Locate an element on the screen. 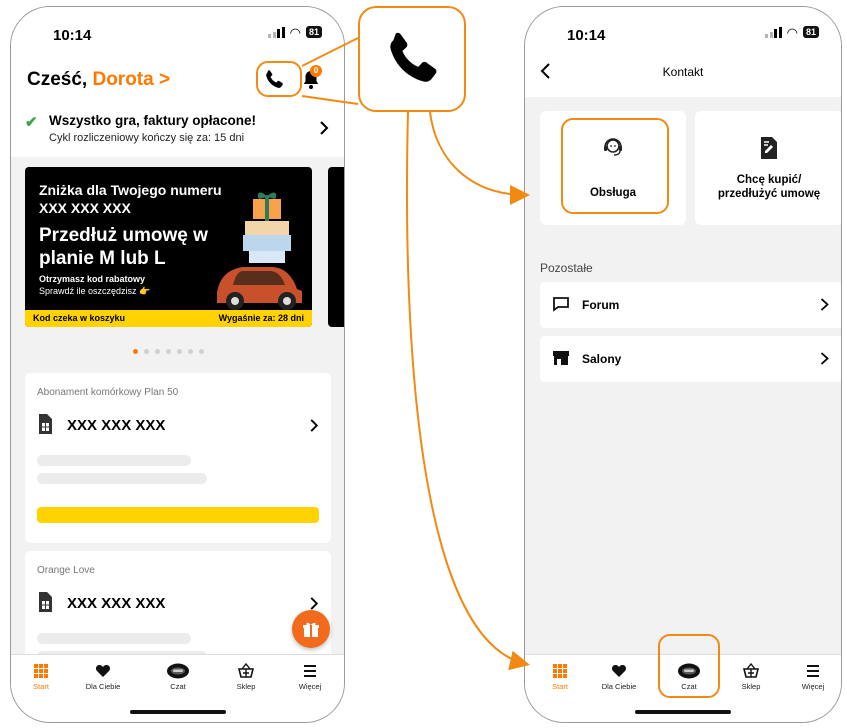 The height and width of the screenshot is (728, 847). phone-icon-zoom is located at coordinates (412, 59).